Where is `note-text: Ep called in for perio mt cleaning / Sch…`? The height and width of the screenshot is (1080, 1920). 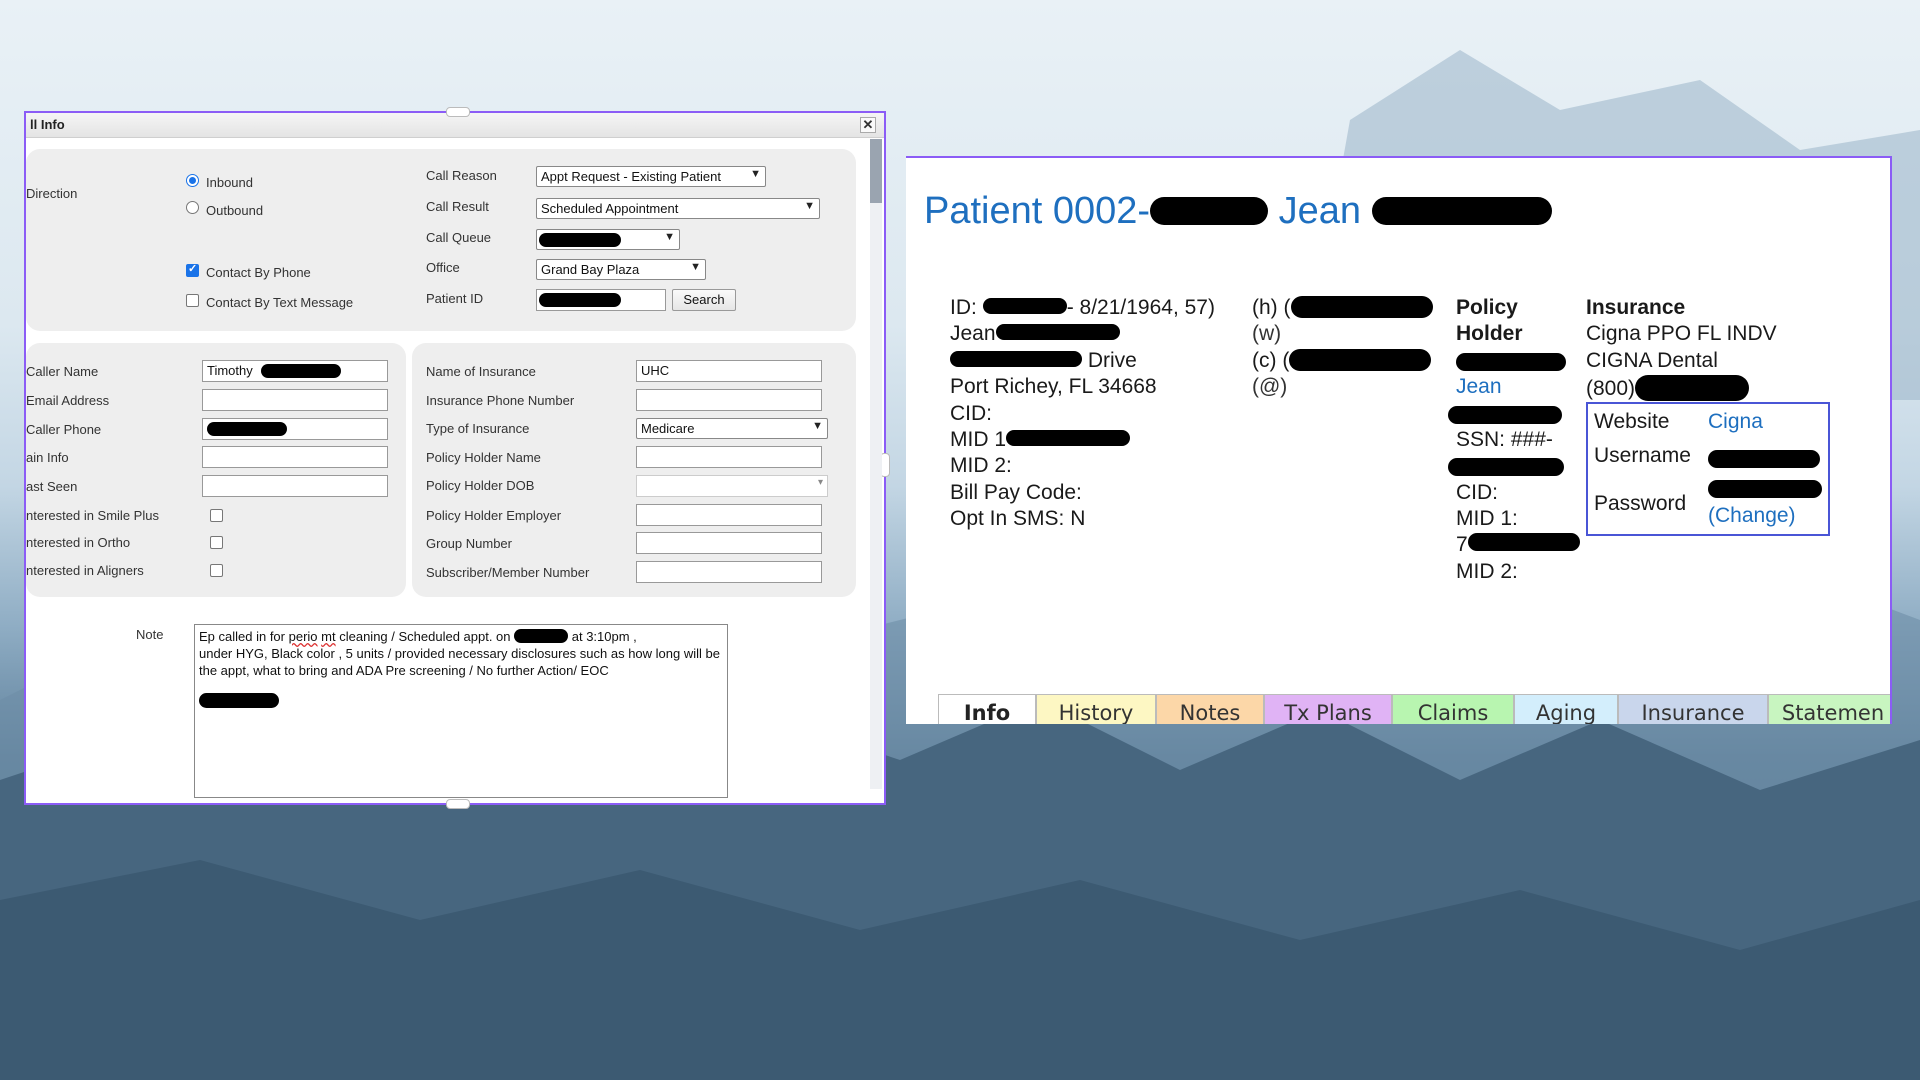
note-text: Ep called in for perio mt cleaning / Sch… is located at coordinates (459, 653).